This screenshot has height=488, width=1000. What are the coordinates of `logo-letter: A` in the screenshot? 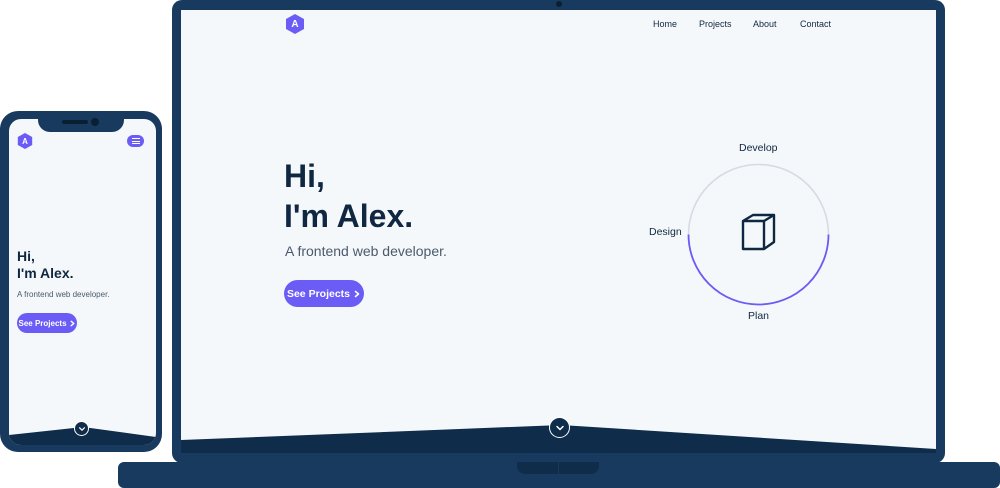 It's located at (295, 24).